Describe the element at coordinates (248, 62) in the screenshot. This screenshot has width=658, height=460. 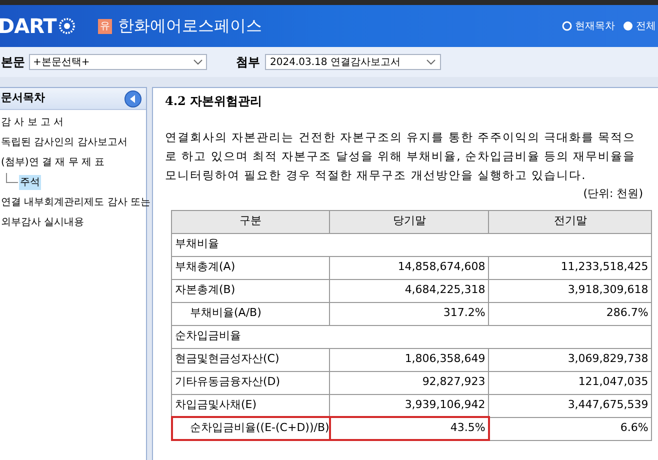
I see `attach-label: 첨부` at that location.